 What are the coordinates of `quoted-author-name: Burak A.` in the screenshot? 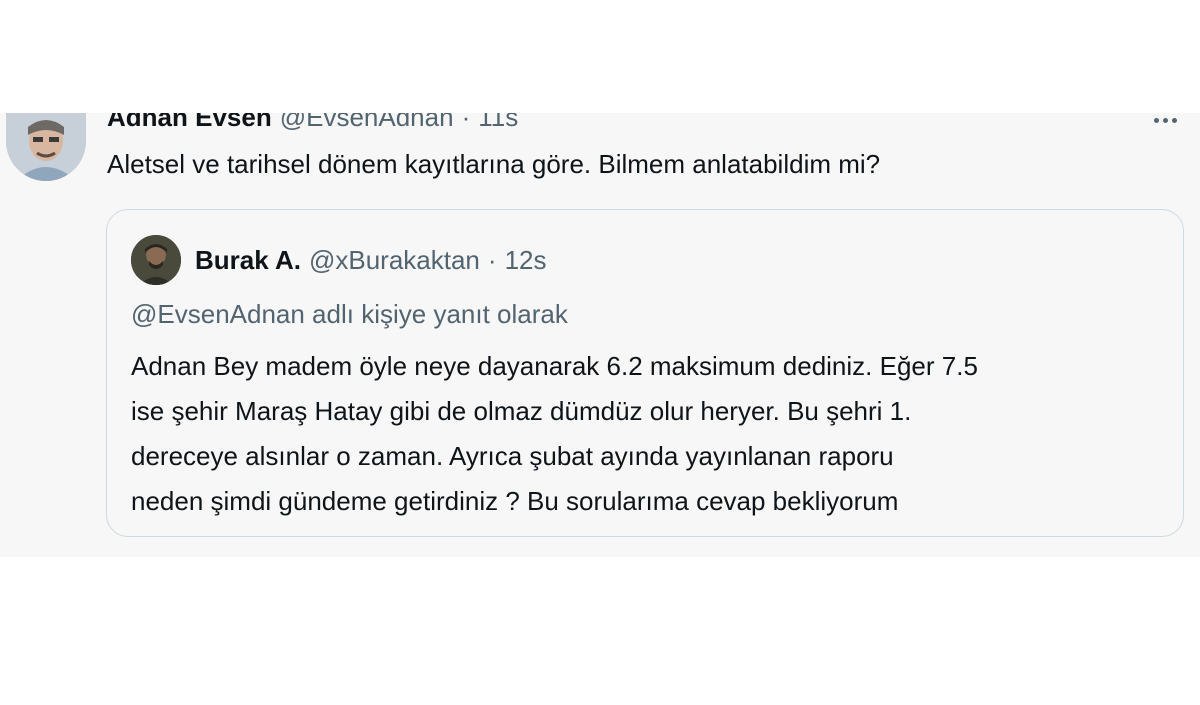 It's located at (248, 260).